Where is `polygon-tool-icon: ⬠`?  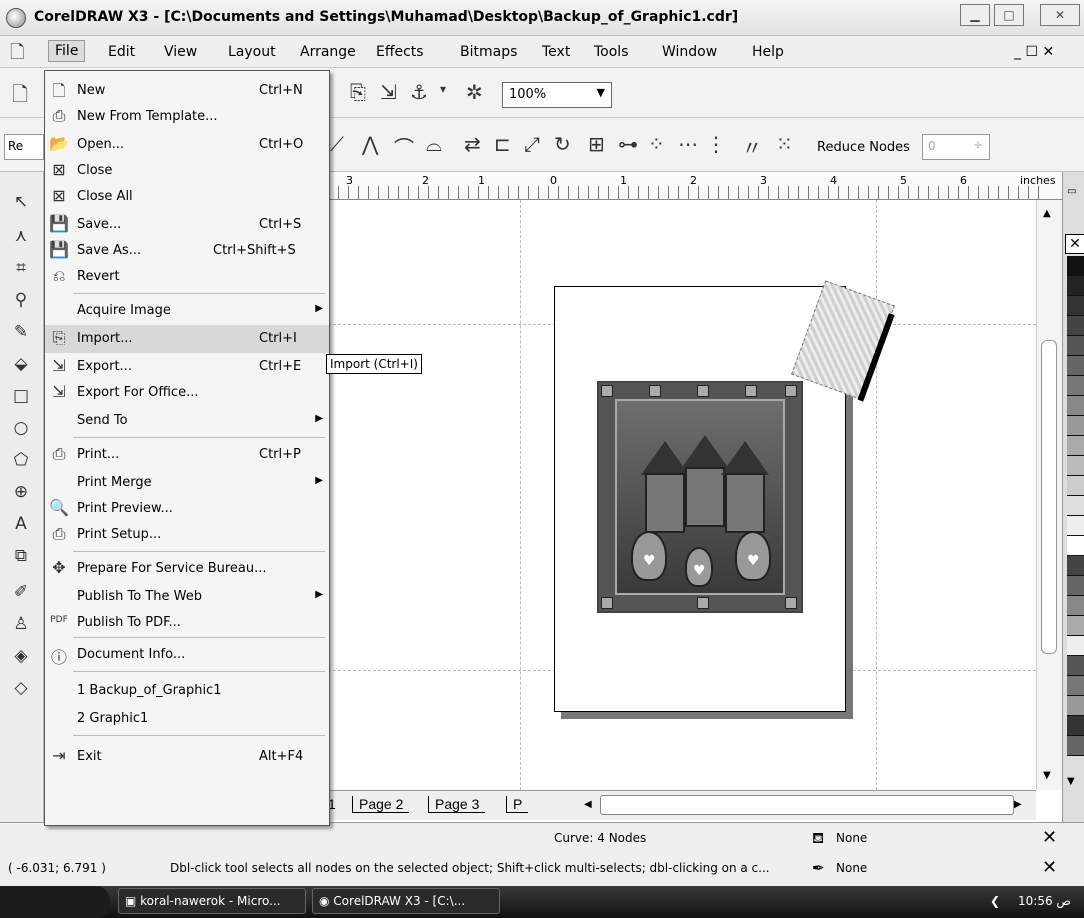
polygon-tool-icon: ⬠ is located at coordinates (21, 463).